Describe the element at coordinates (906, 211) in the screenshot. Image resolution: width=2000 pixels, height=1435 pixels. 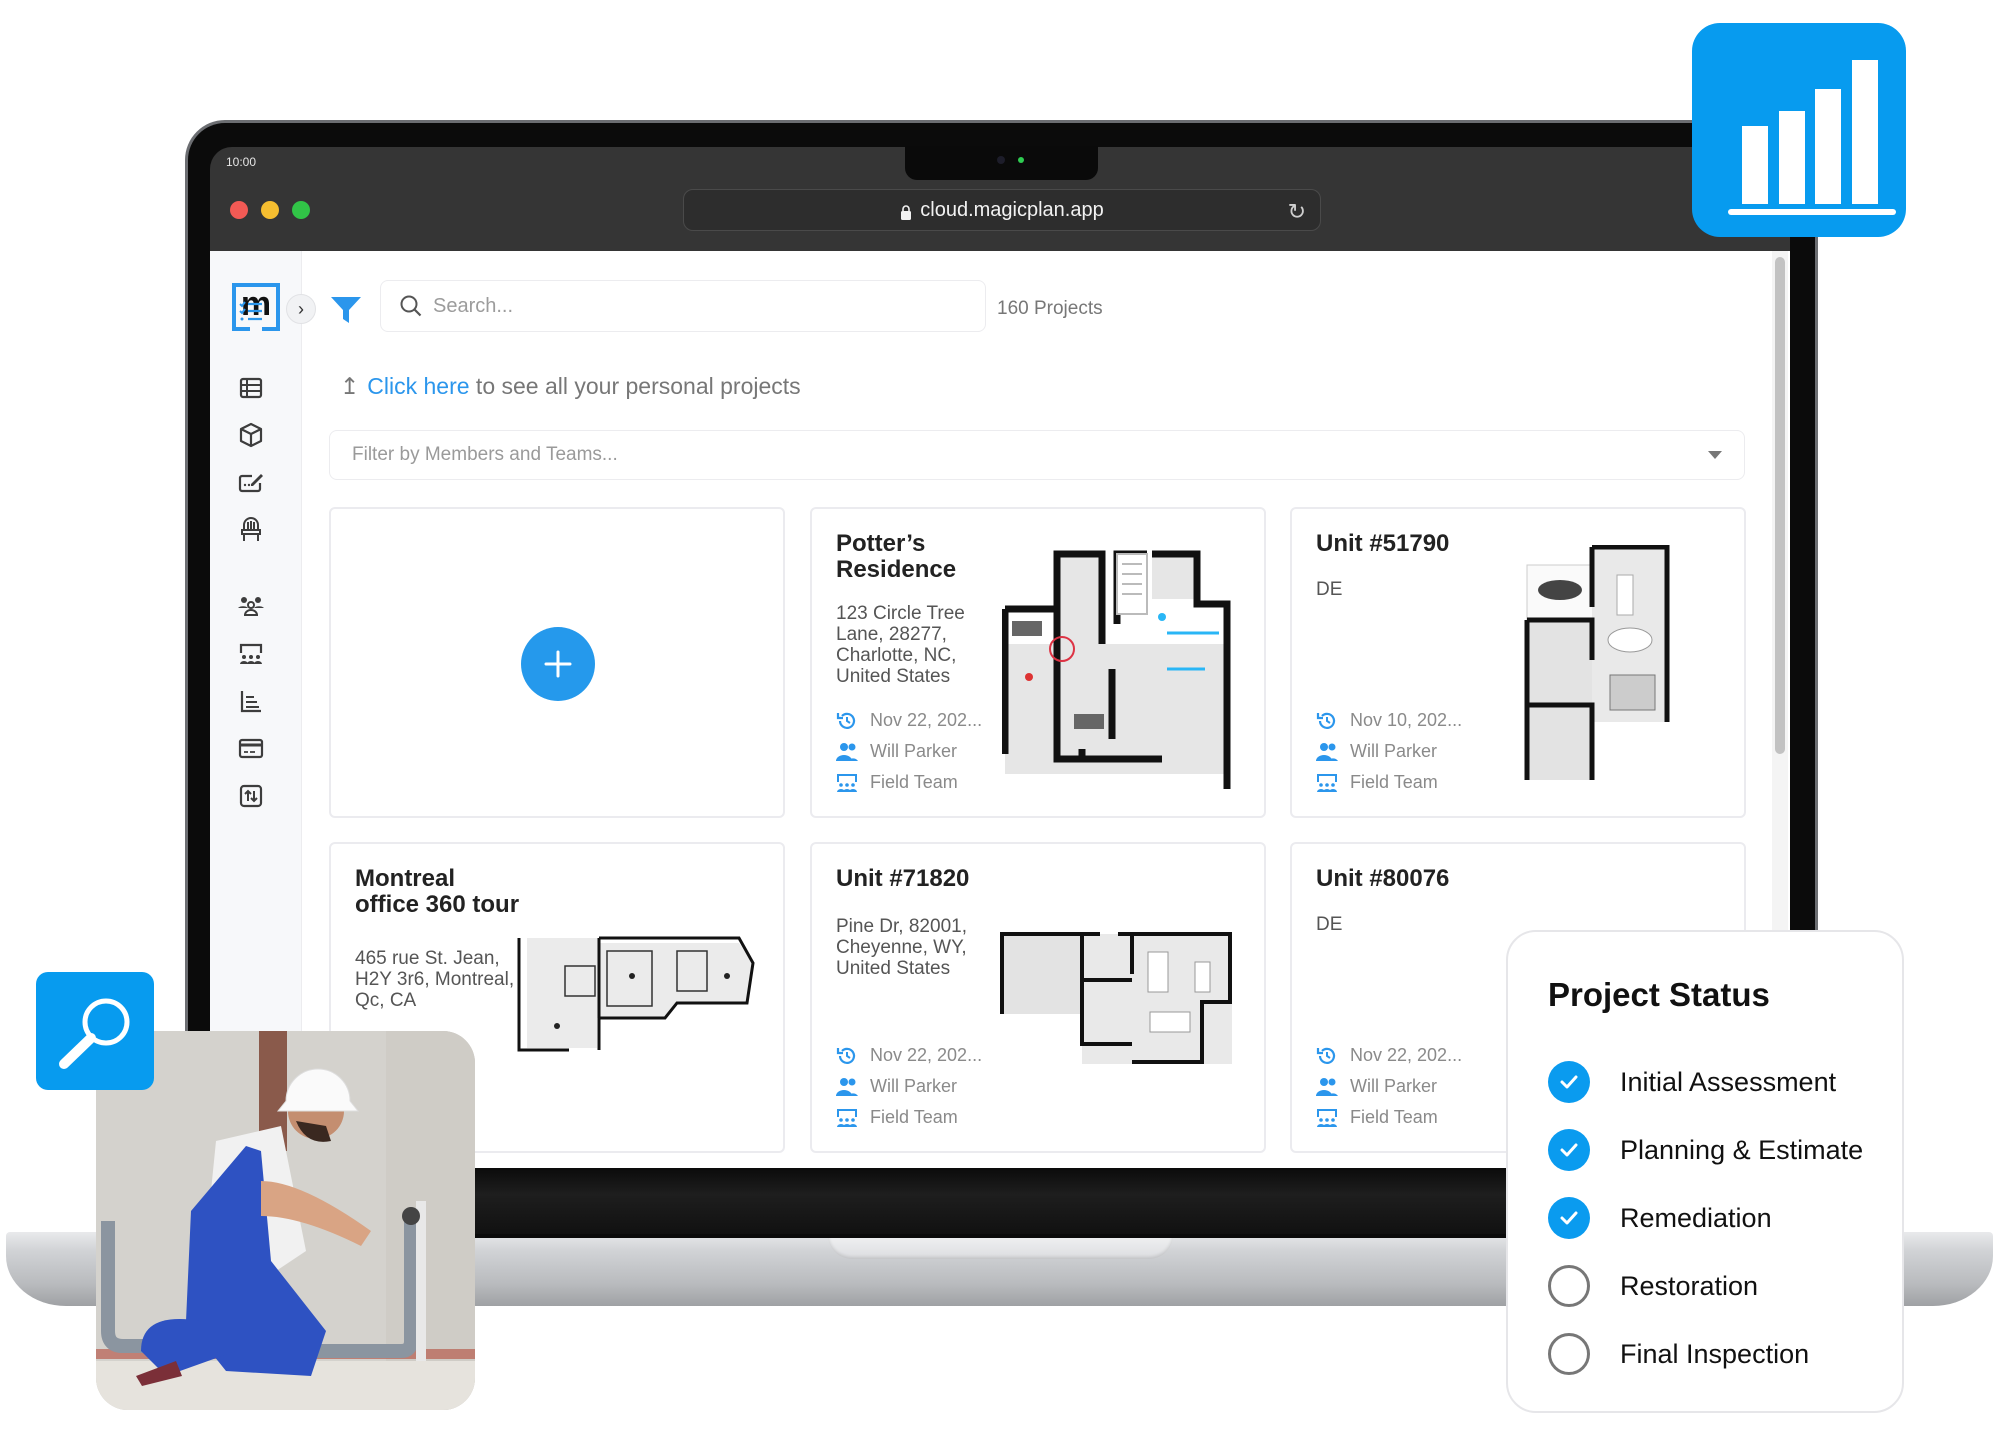
I see `lock-icon` at that location.